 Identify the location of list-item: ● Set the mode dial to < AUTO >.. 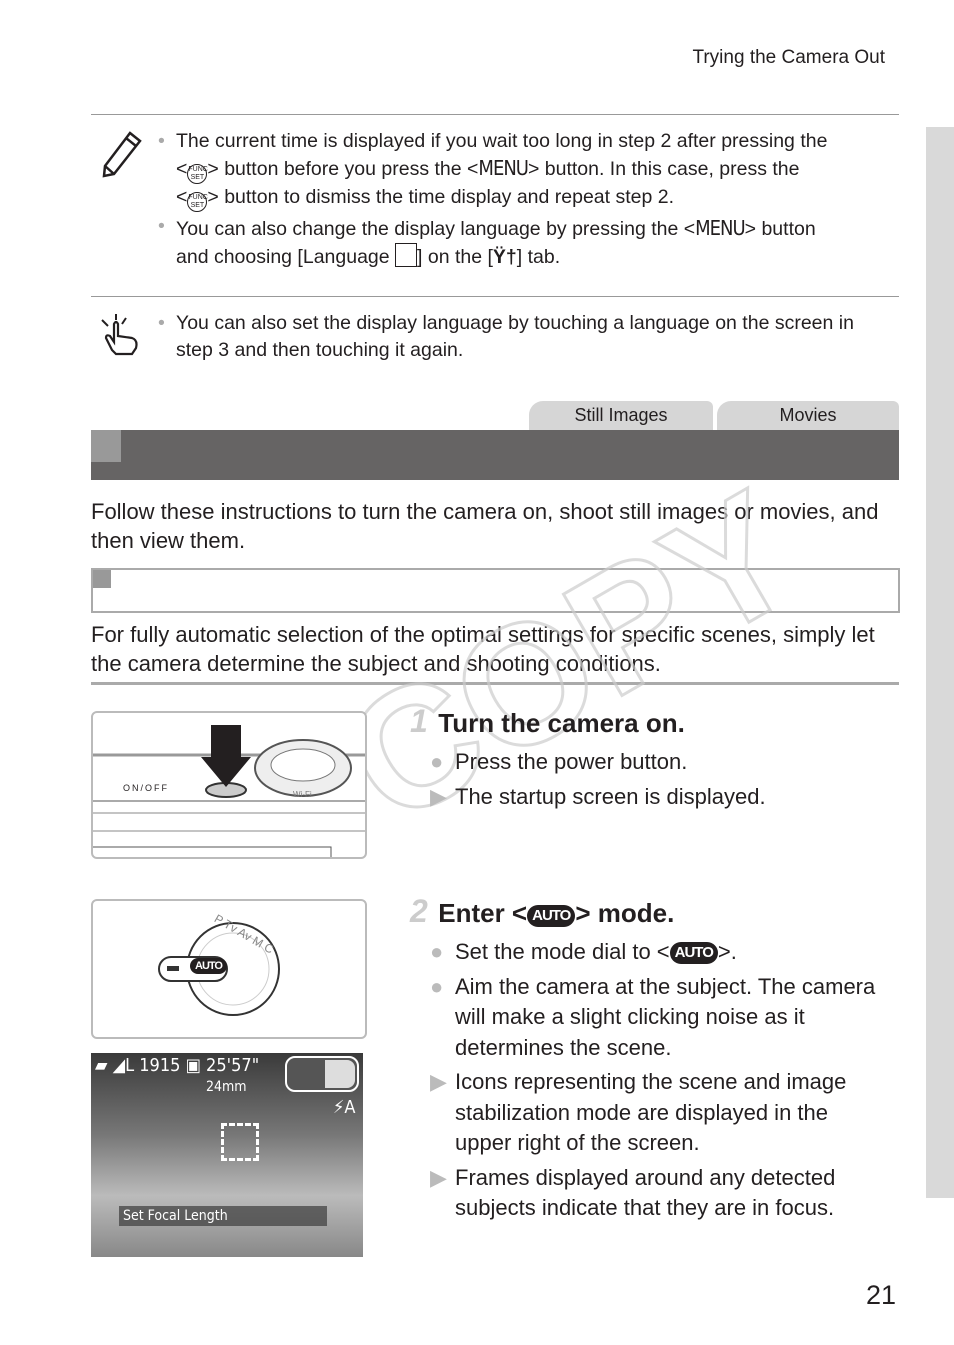
(583, 951).